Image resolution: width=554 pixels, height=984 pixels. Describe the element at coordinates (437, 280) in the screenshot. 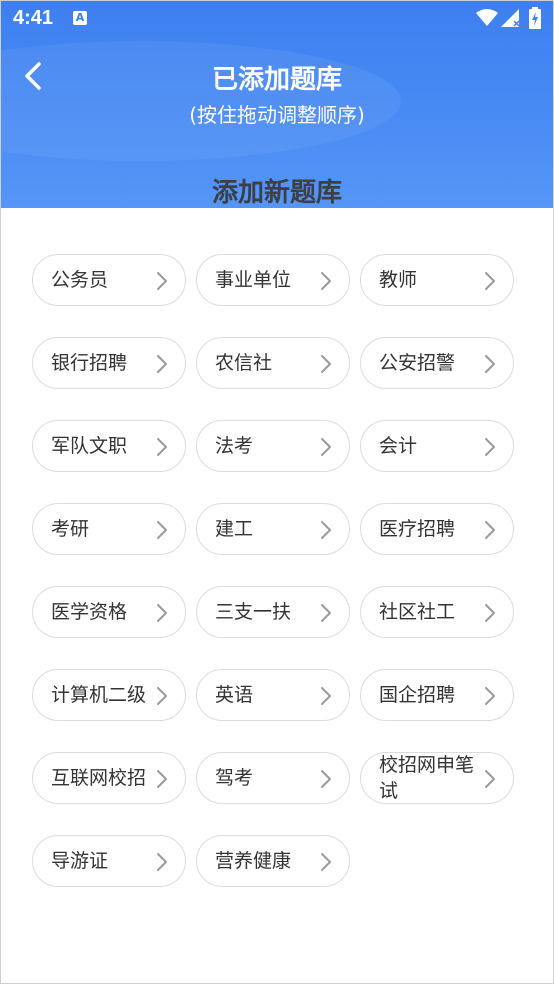

I see `category-chip: 教师` at that location.